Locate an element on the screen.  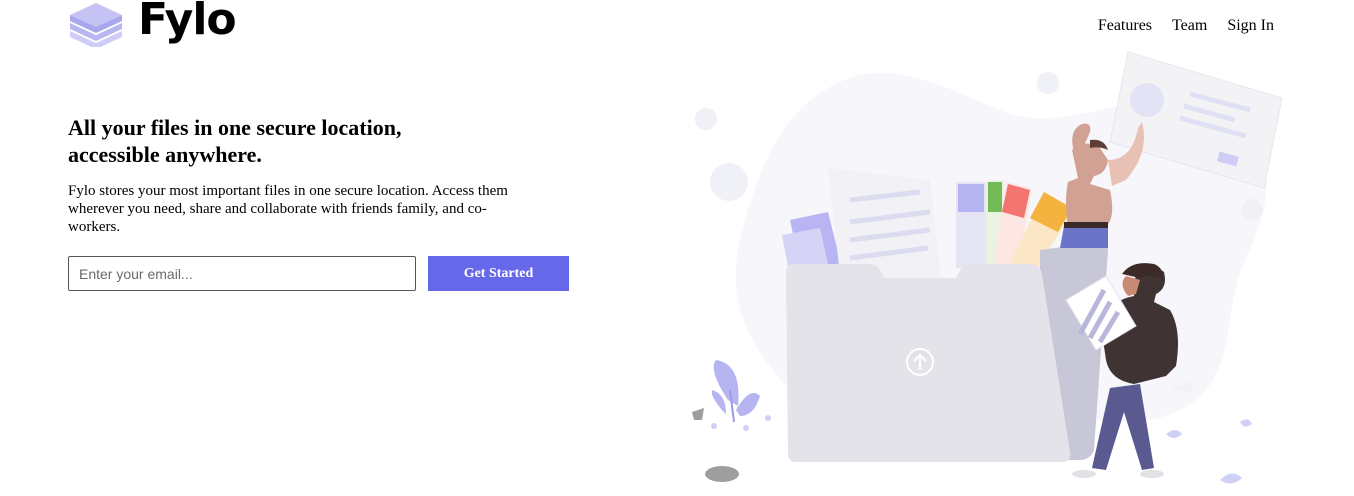
folder-front is located at coordinates (928, 363).